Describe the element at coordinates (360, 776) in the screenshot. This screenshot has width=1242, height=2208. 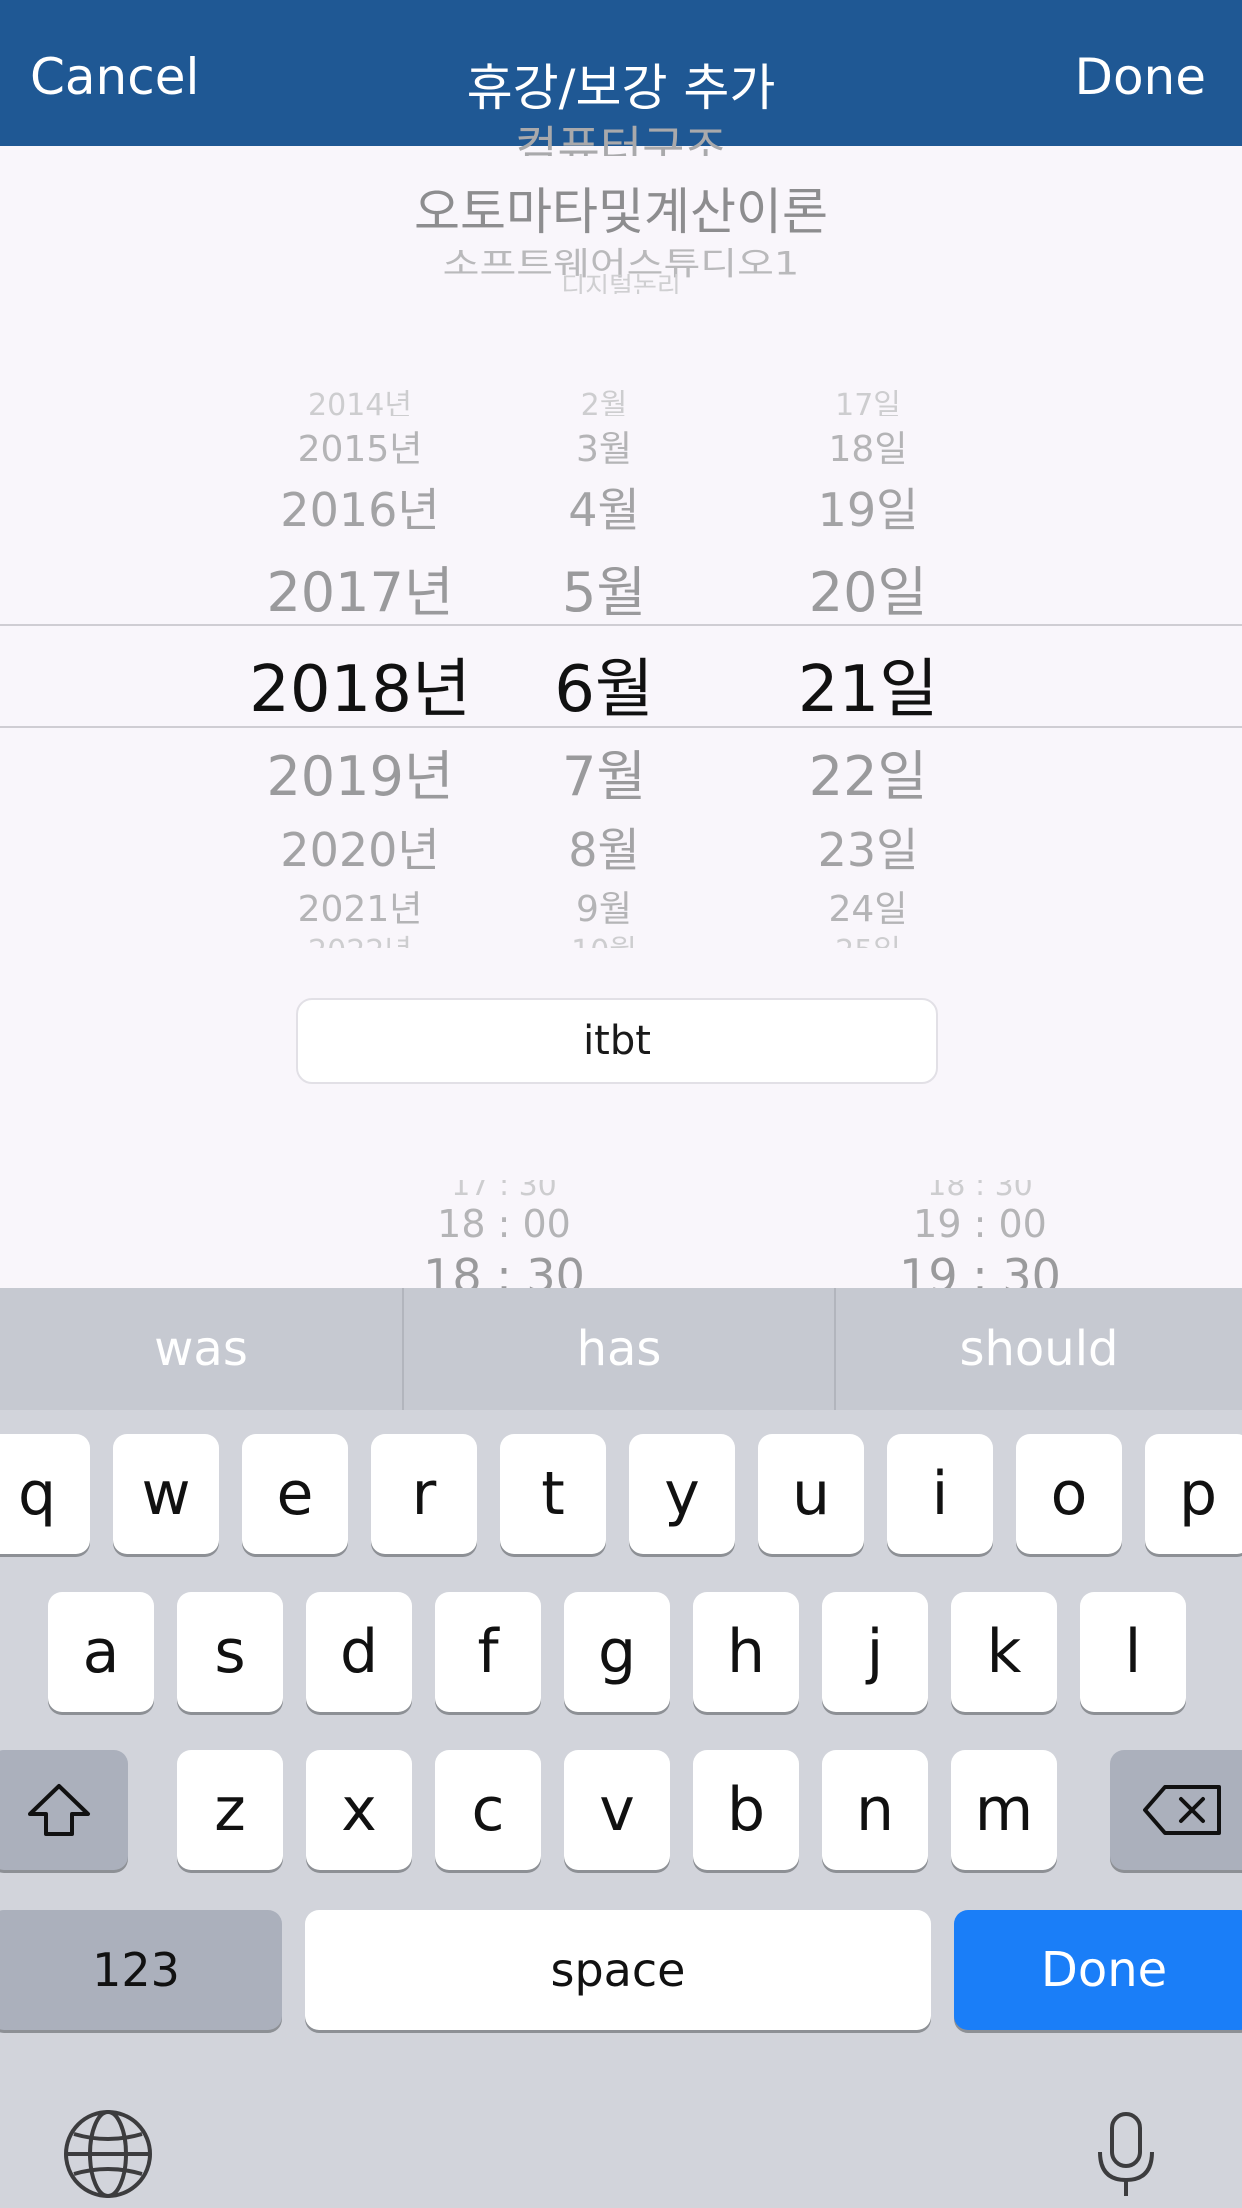
I see `year-option: 2019년` at that location.